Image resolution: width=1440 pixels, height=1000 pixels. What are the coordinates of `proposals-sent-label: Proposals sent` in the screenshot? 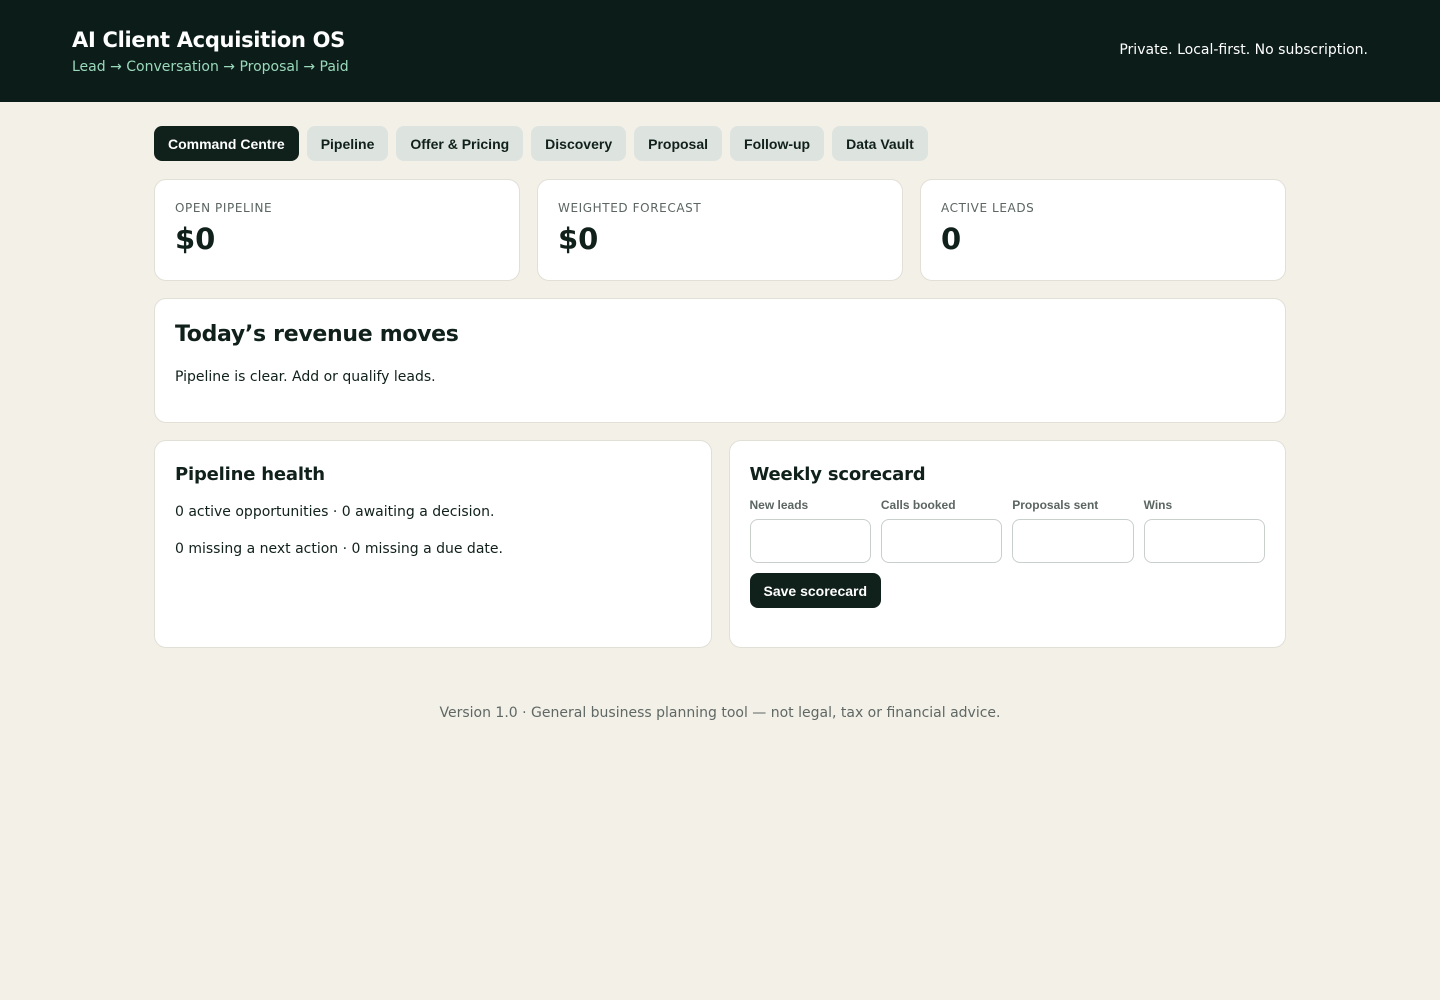 It's located at (1055, 505).